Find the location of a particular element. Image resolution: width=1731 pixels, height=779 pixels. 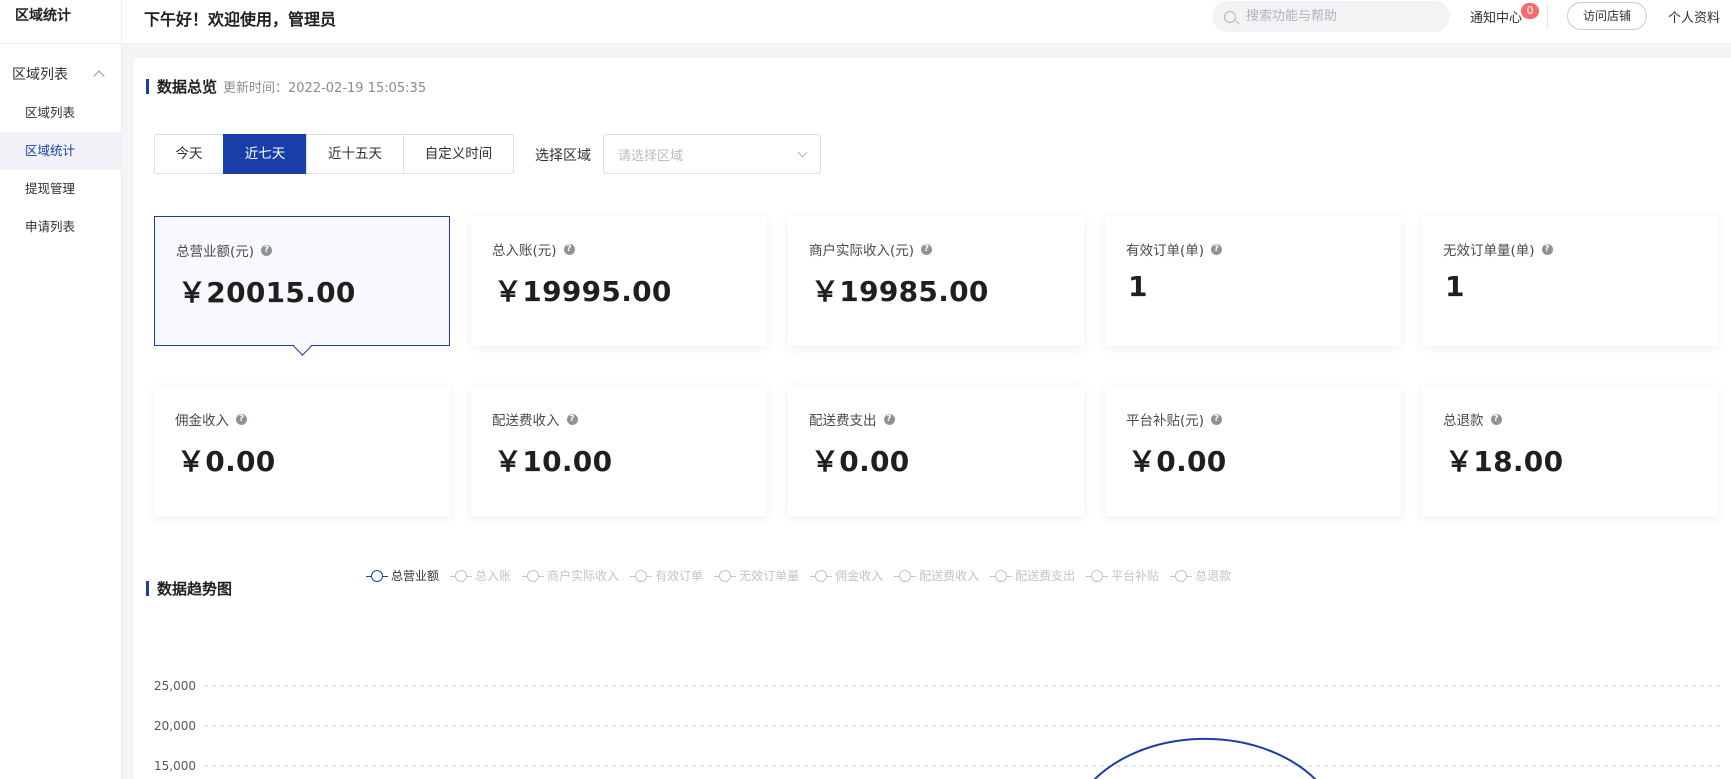

legend-label: 配送费支出 is located at coordinates (1045, 576).